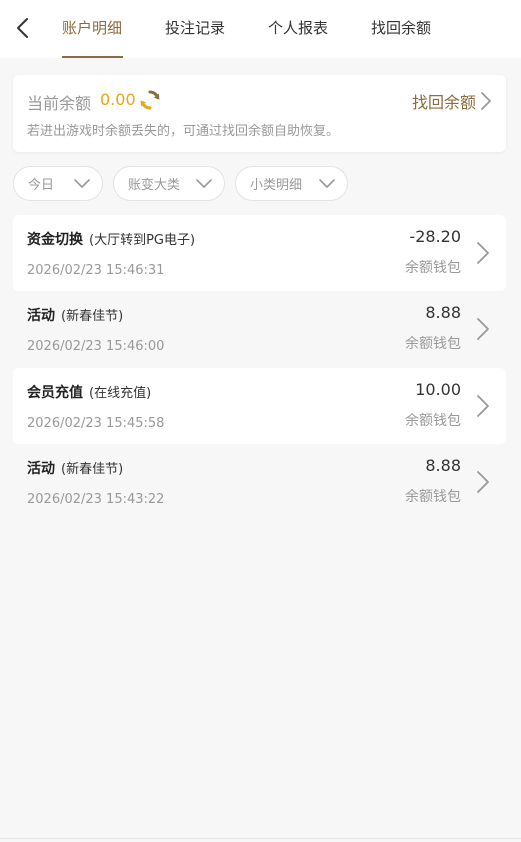 Image resolution: width=521 pixels, height=842 pixels. I want to click on recover-balance-label: 找回余额, so click(443, 102).